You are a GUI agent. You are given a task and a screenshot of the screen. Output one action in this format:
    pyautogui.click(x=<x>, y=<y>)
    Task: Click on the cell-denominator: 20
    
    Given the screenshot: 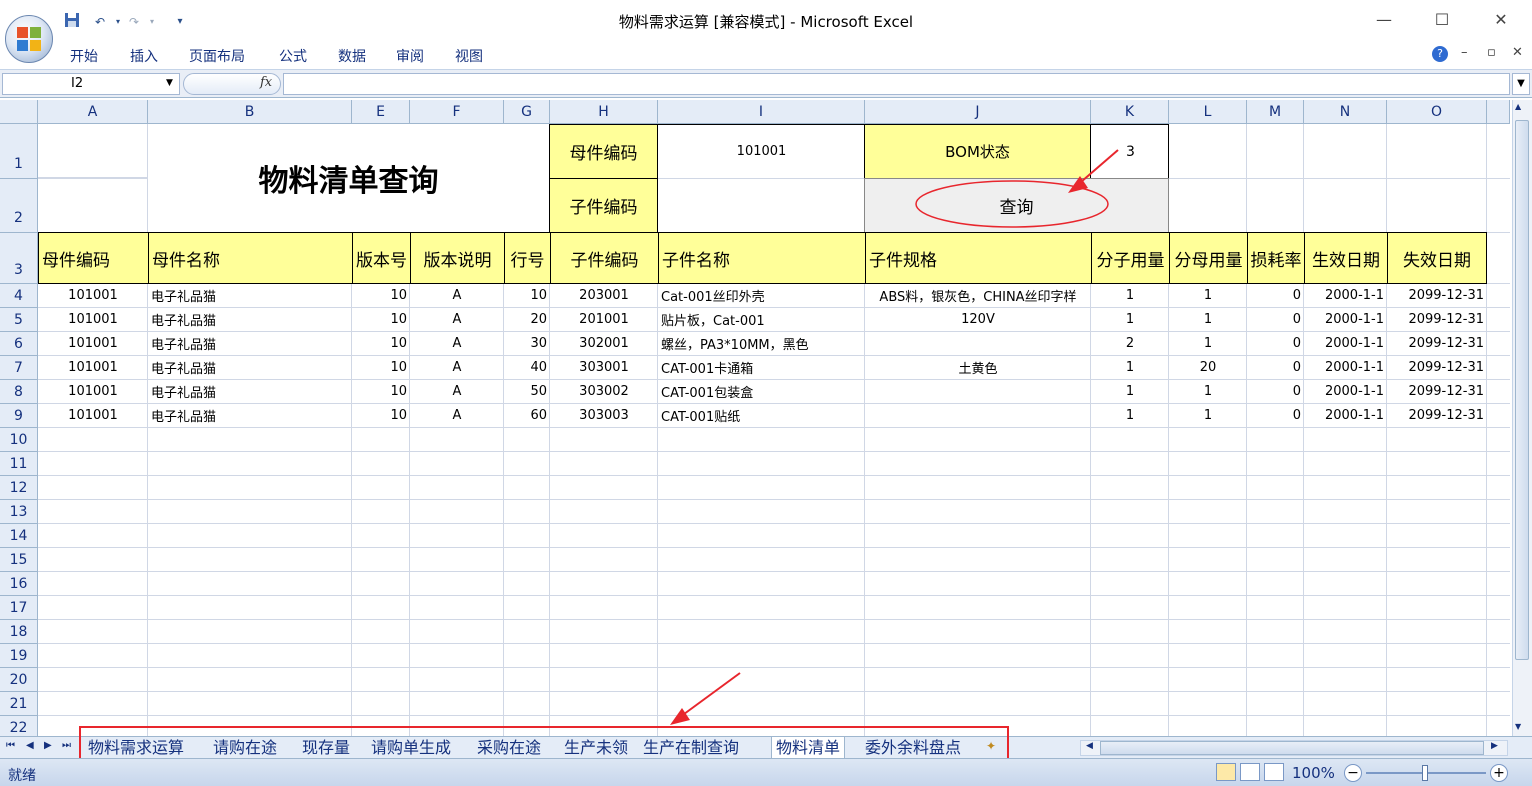 What is the action you would take?
    pyautogui.click(x=1208, y=367)
    